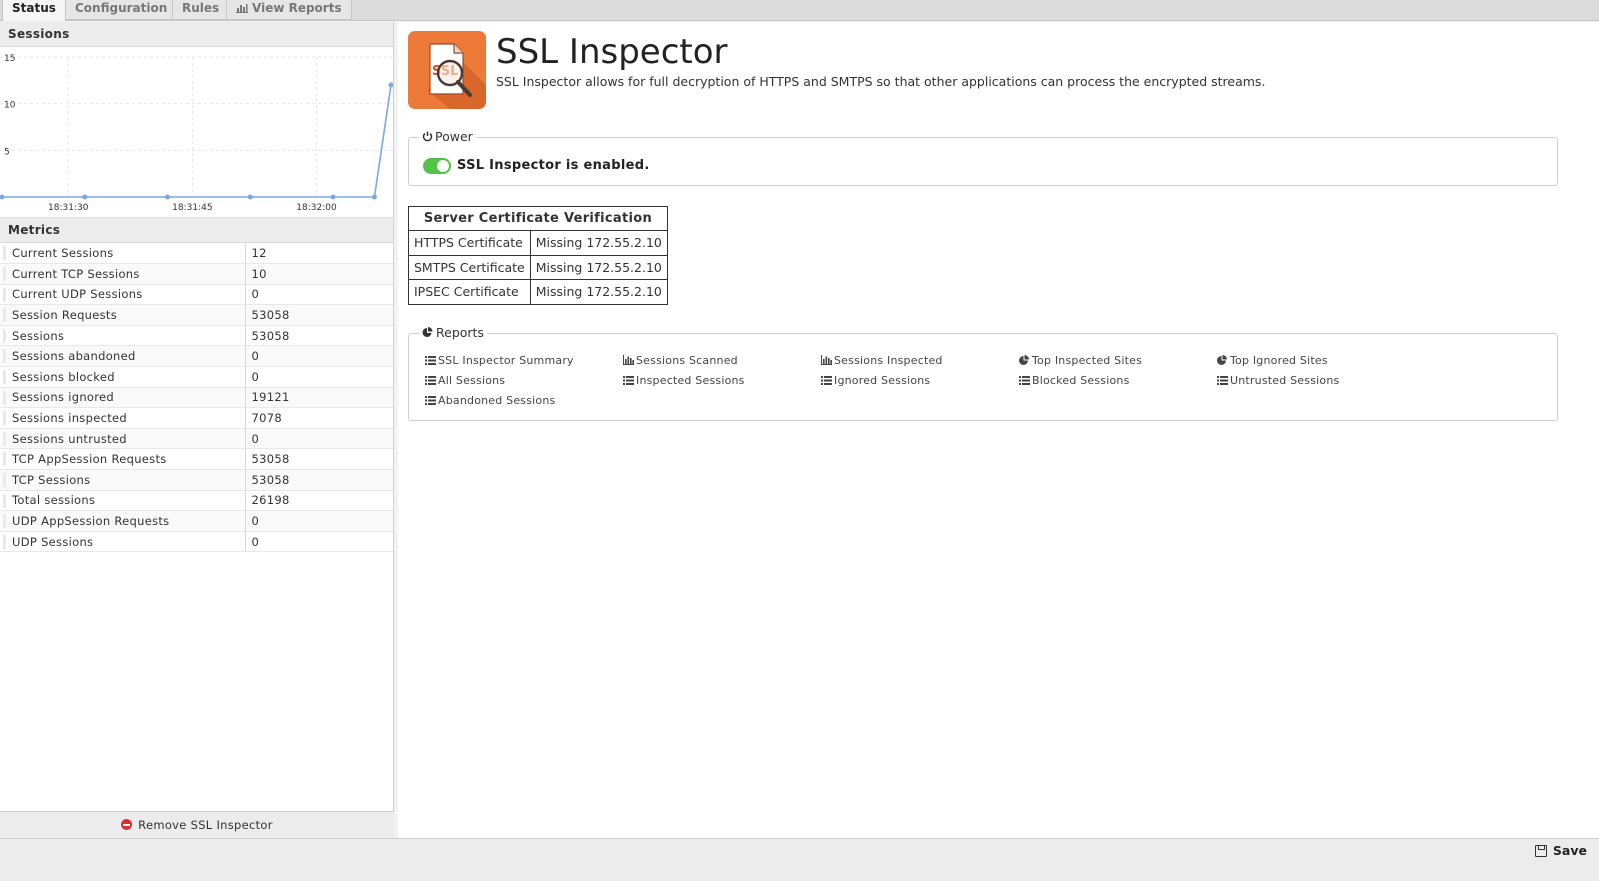 The width and height of the screenshot is (1599, 881). What do you see at coordinates (628, 360) in the screenshot?
I see `bar-chart-icon` at bounding box center [628, 360].